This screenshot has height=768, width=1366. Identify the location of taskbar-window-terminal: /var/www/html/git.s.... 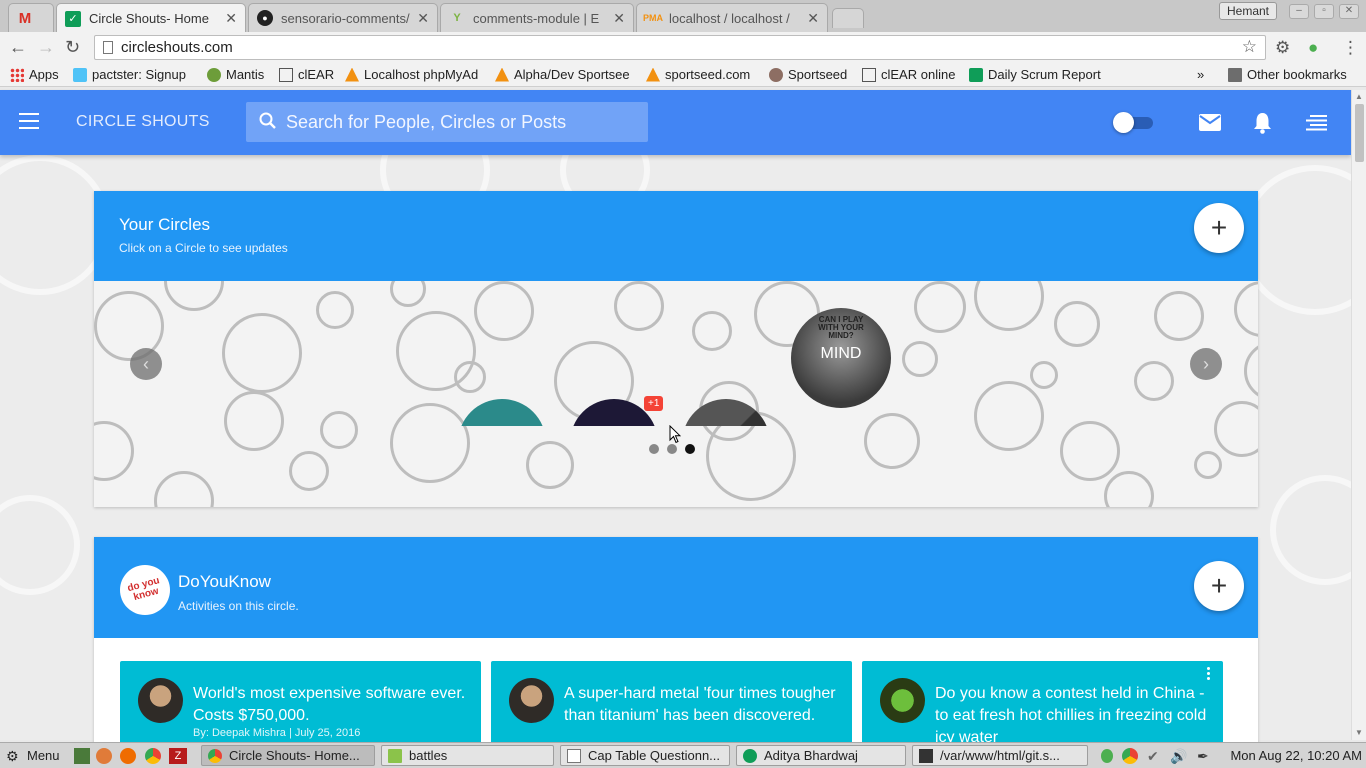
(1000, 755).